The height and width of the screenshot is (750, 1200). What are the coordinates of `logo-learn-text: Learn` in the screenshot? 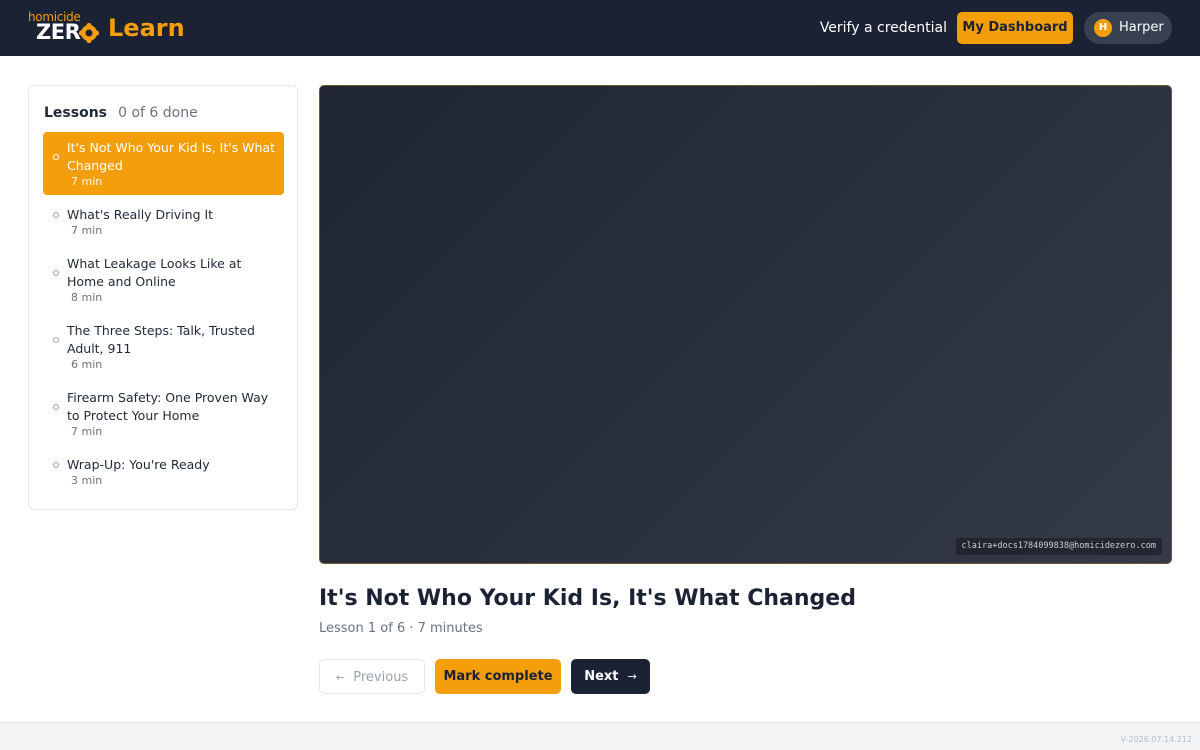 It's located at (146, 28).